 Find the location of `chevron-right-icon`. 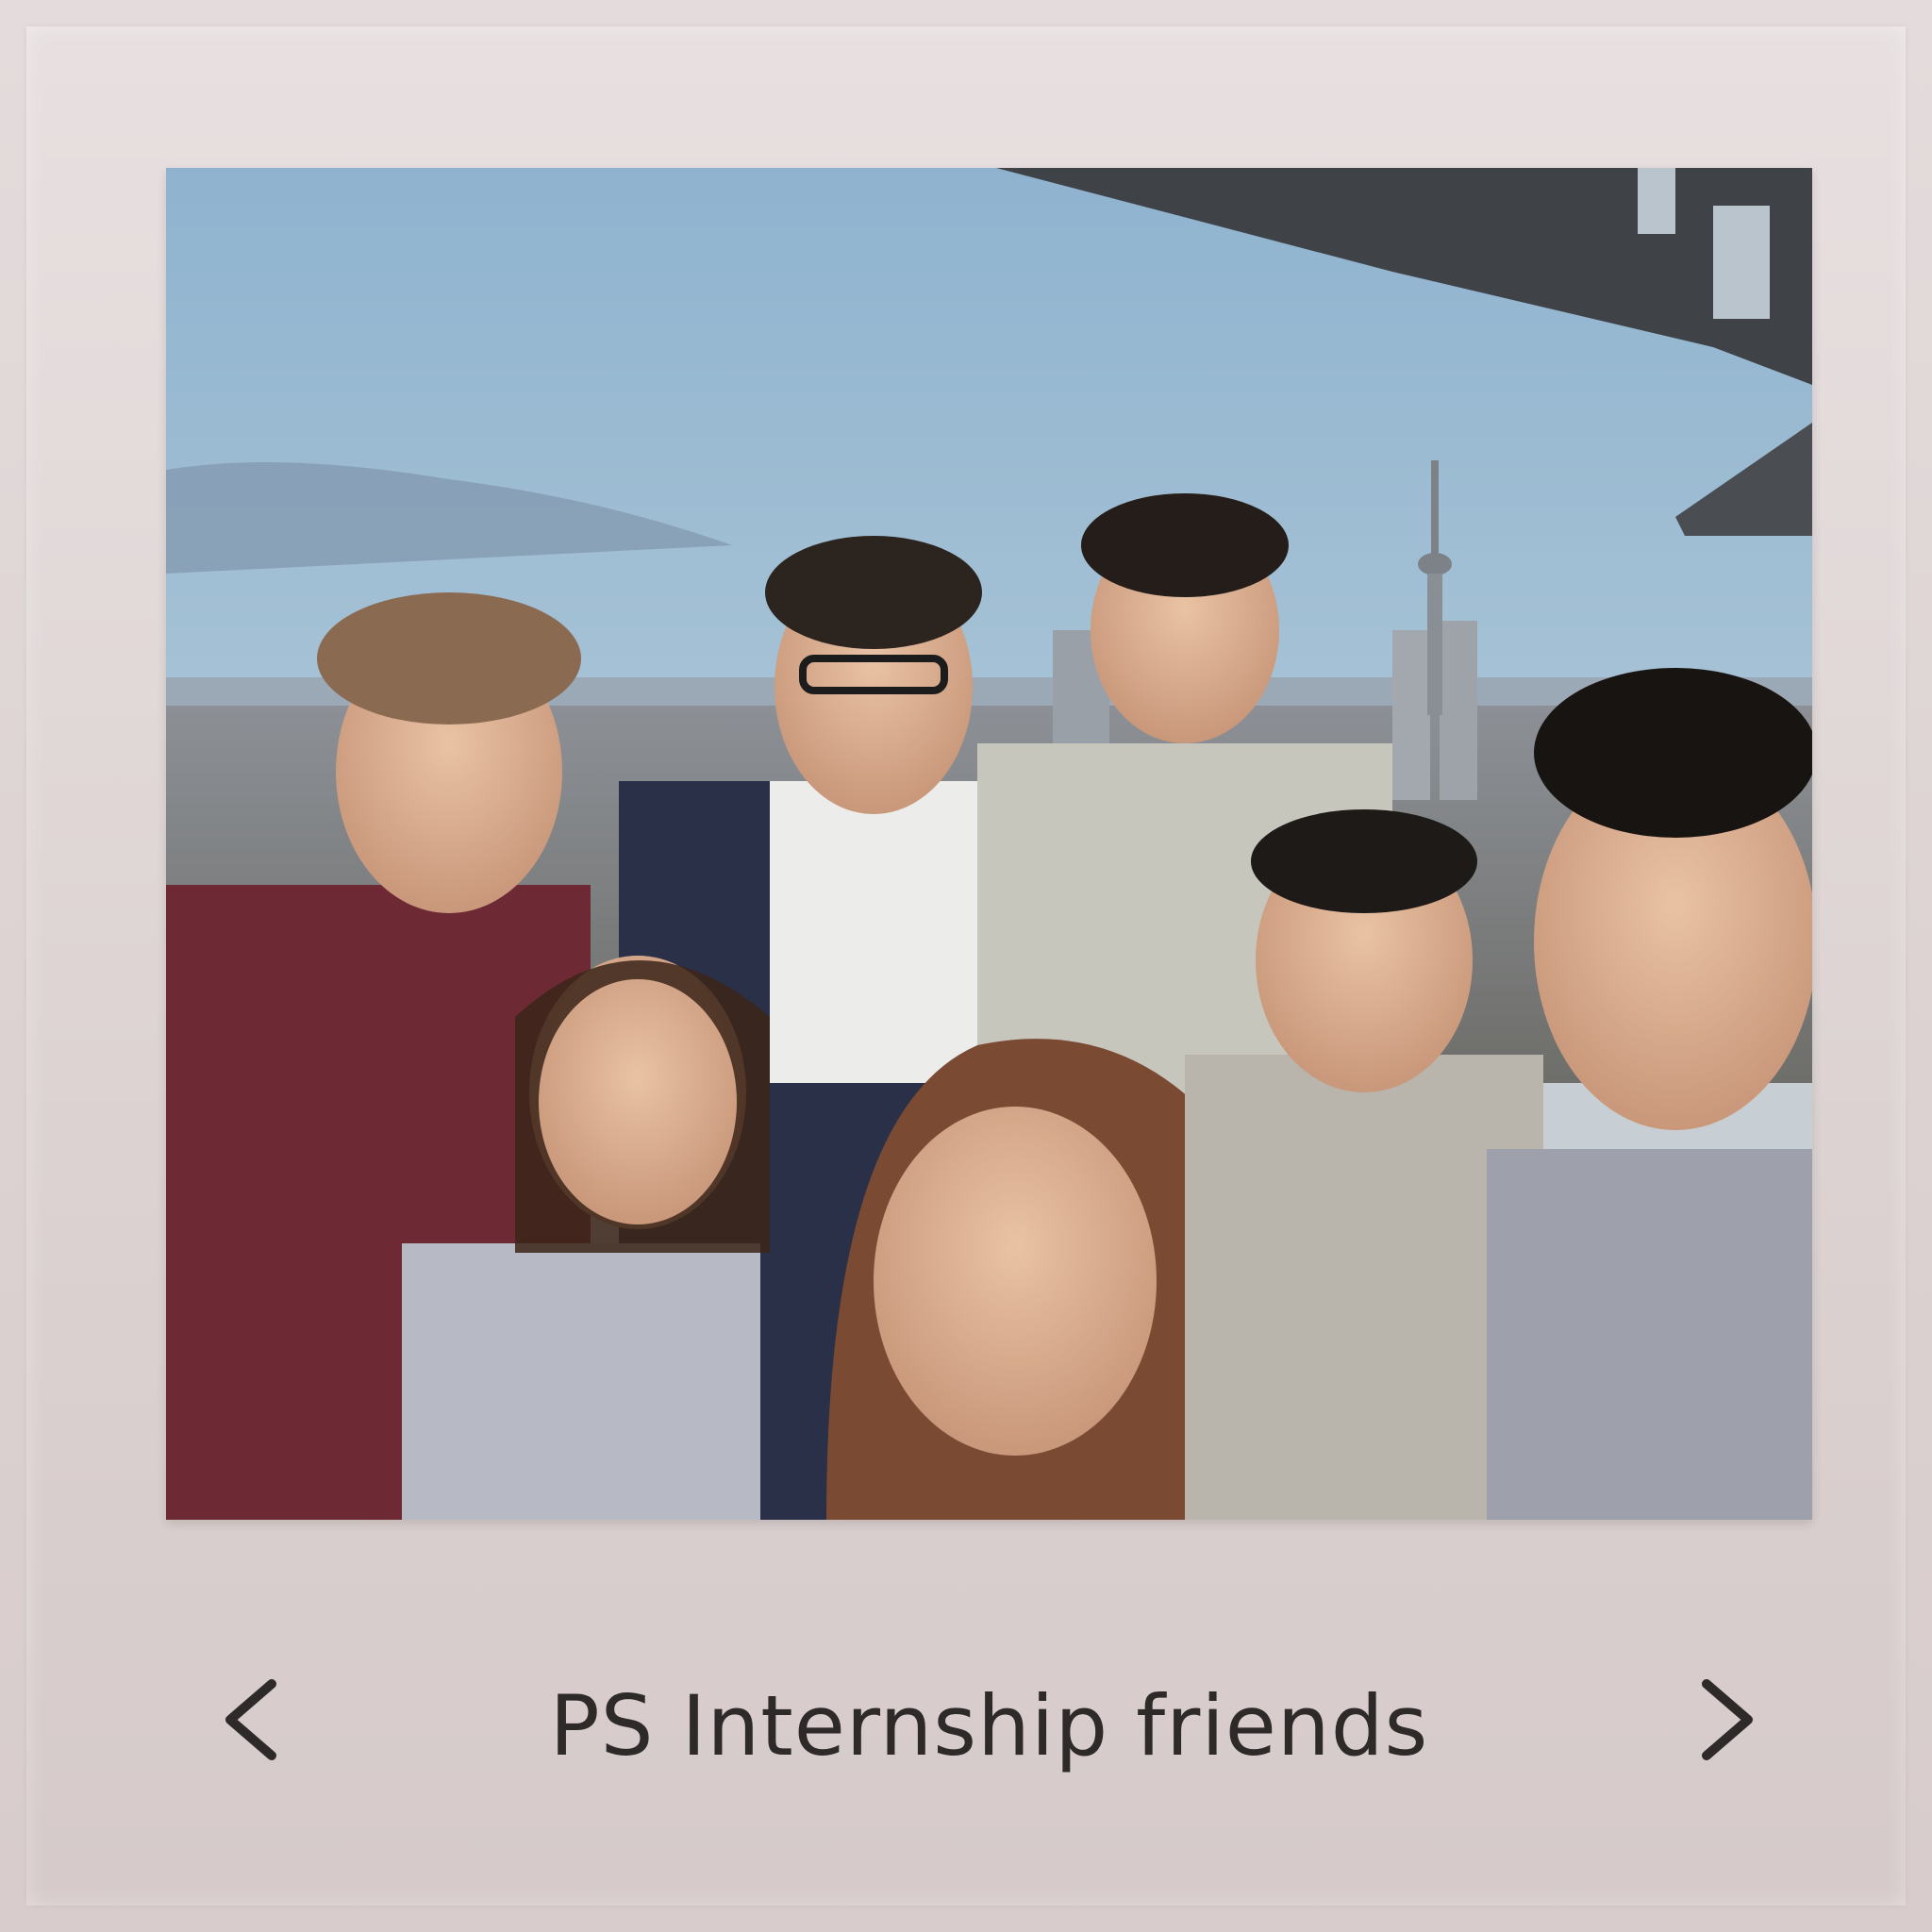

chevron-right-icon is located at coordinates (1728, 1719).